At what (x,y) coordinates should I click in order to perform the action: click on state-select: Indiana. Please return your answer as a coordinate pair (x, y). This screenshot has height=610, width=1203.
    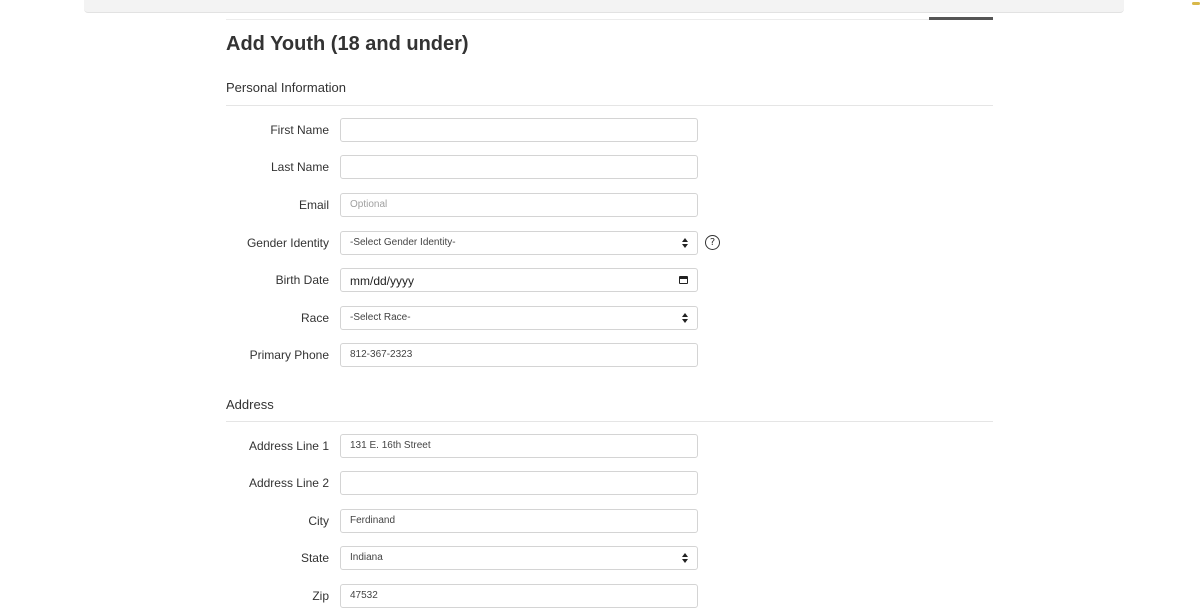
    Looking at the image, I should click on (519, 558).